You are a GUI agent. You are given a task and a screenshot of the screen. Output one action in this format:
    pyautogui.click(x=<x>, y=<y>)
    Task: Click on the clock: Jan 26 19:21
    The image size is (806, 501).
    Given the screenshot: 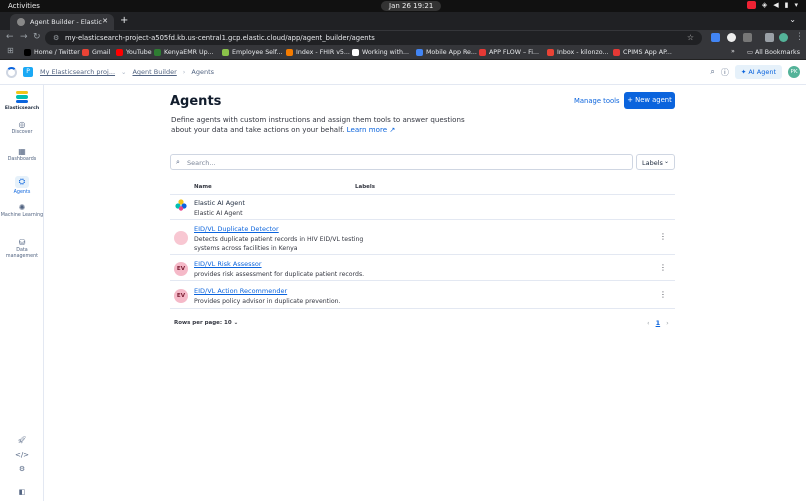 What is the action you would take?
    pyautogui.click(x=411, y=6)
    